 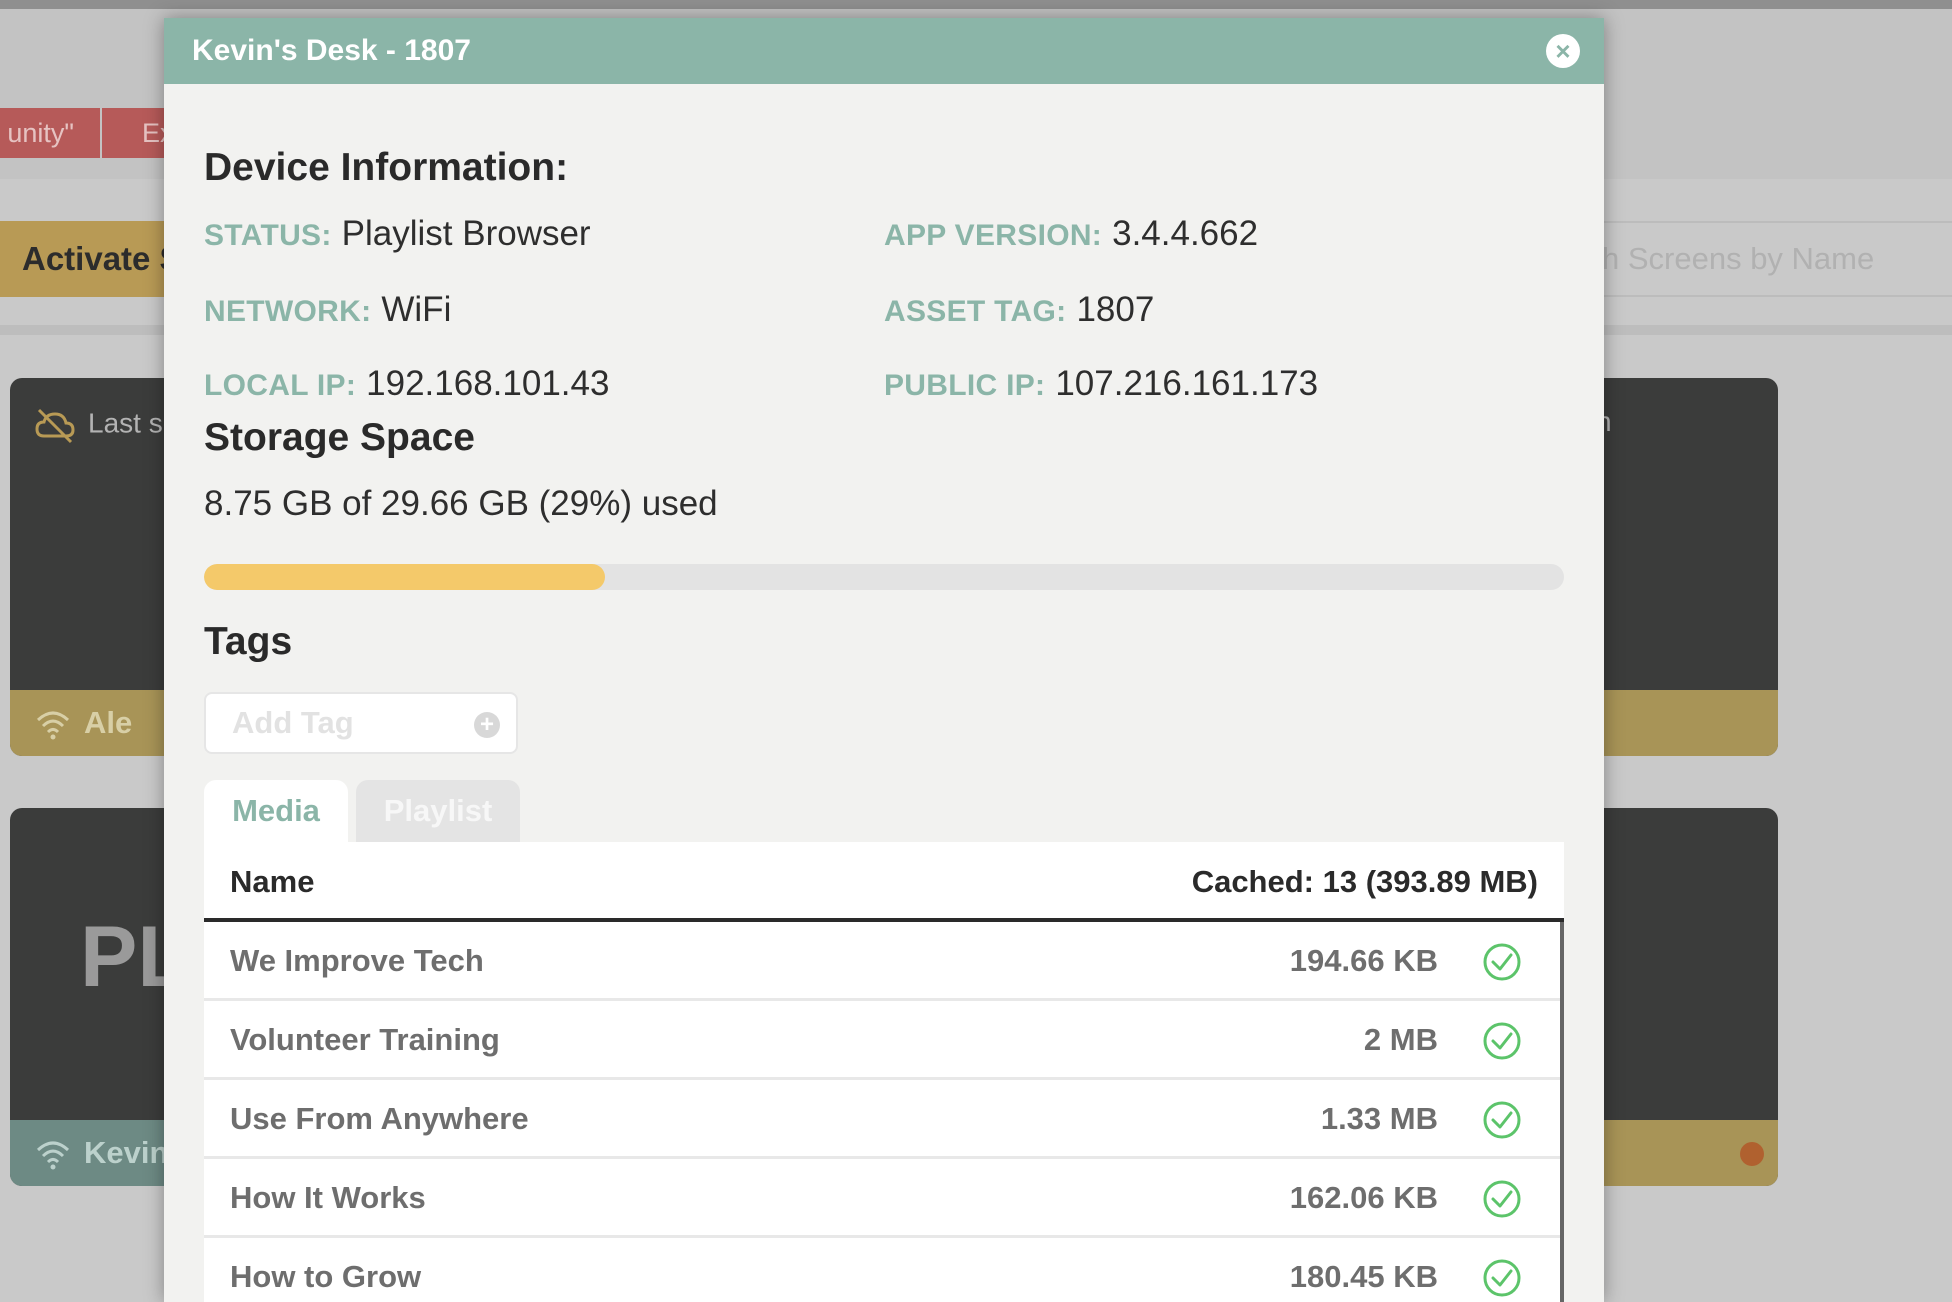 What do you see at coordinates (95, 259) in the screenshot?
I see `activate-screen-button: Activate S` at bounding box center [95, 259].